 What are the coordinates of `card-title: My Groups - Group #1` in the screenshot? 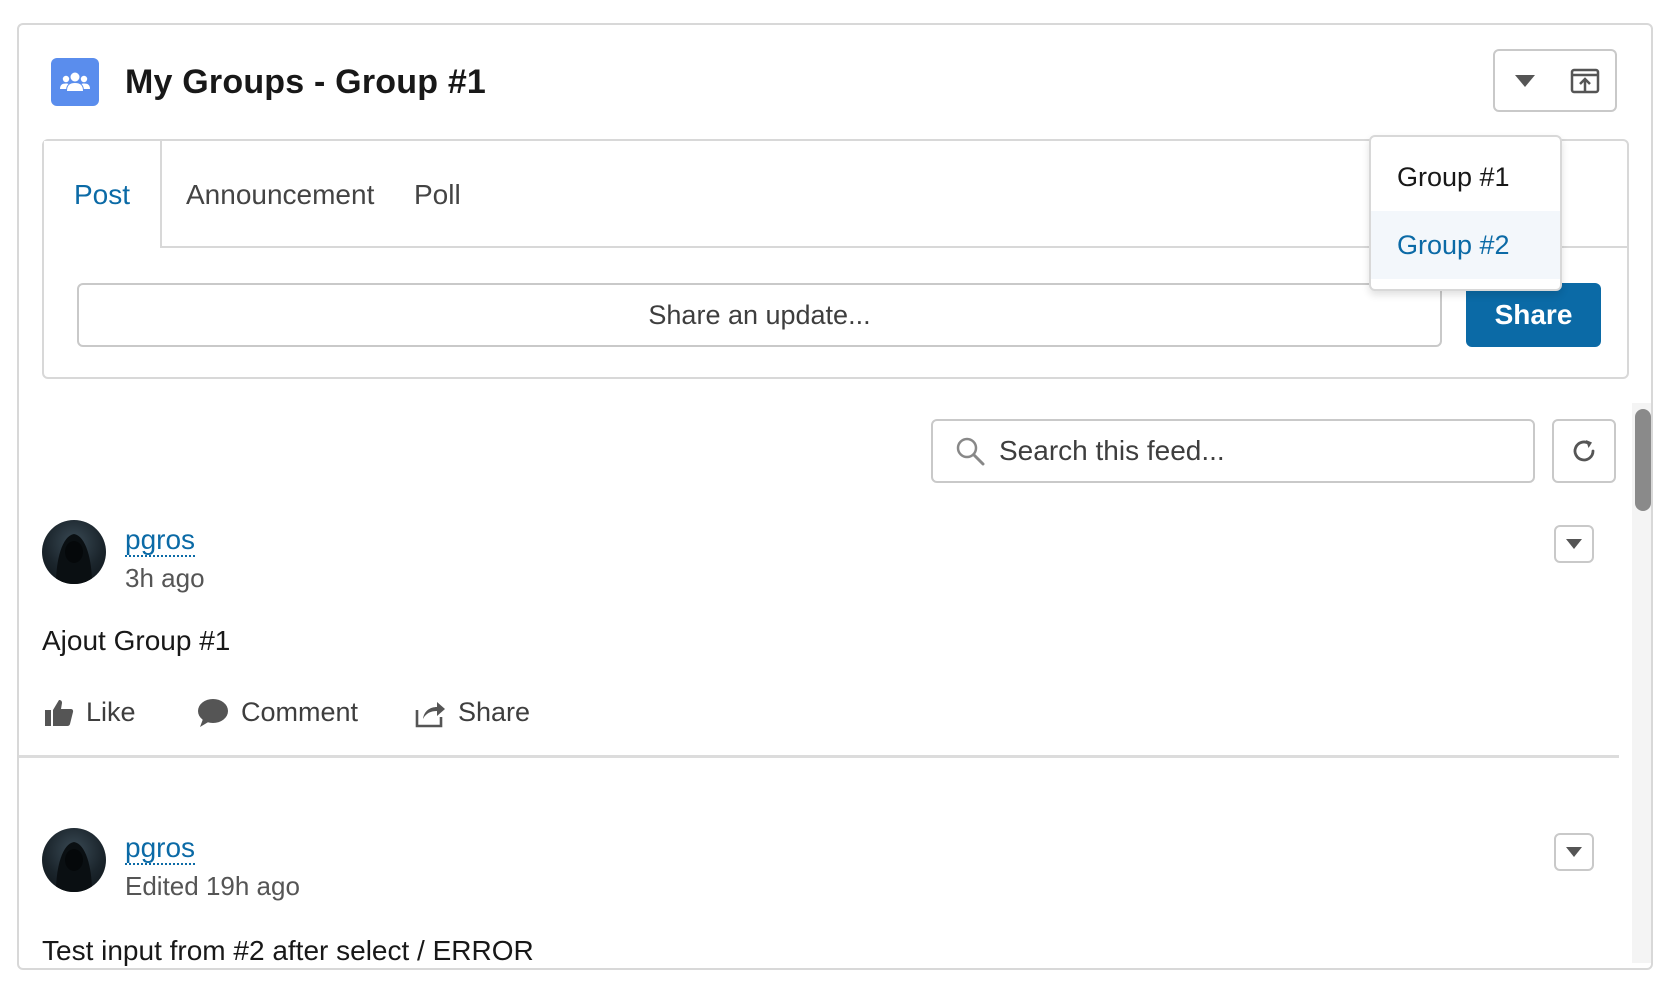 It's located at (306, 82).